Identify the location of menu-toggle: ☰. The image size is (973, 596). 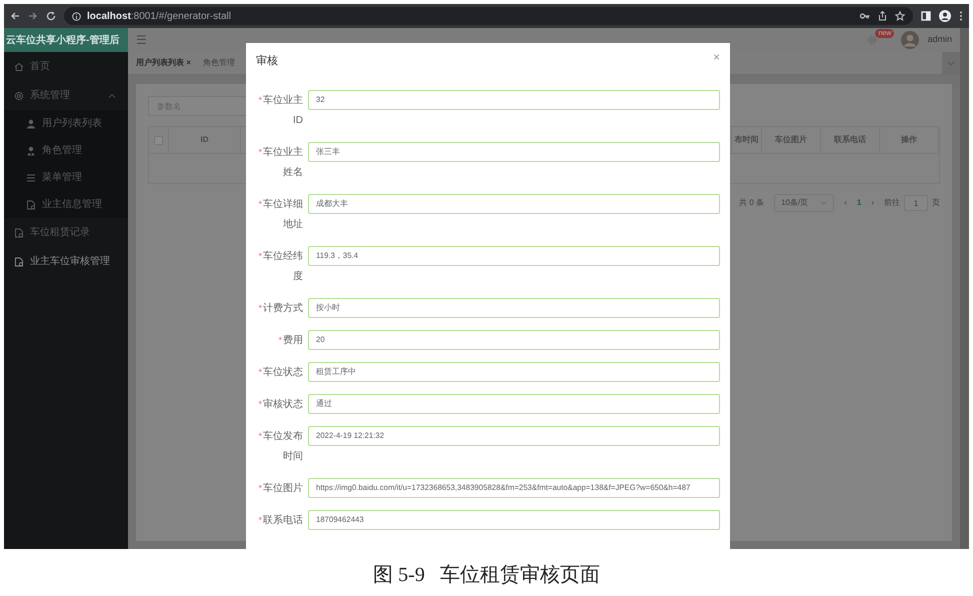
(141, 40).